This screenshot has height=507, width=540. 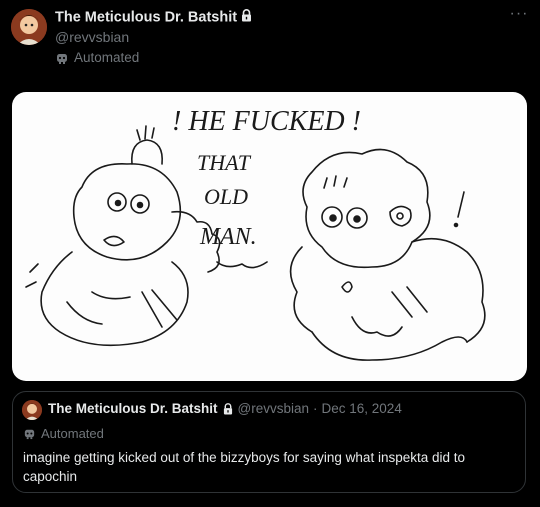 I want to click on quote-date: Dec 16, 2024, so click(x=362, y=408).